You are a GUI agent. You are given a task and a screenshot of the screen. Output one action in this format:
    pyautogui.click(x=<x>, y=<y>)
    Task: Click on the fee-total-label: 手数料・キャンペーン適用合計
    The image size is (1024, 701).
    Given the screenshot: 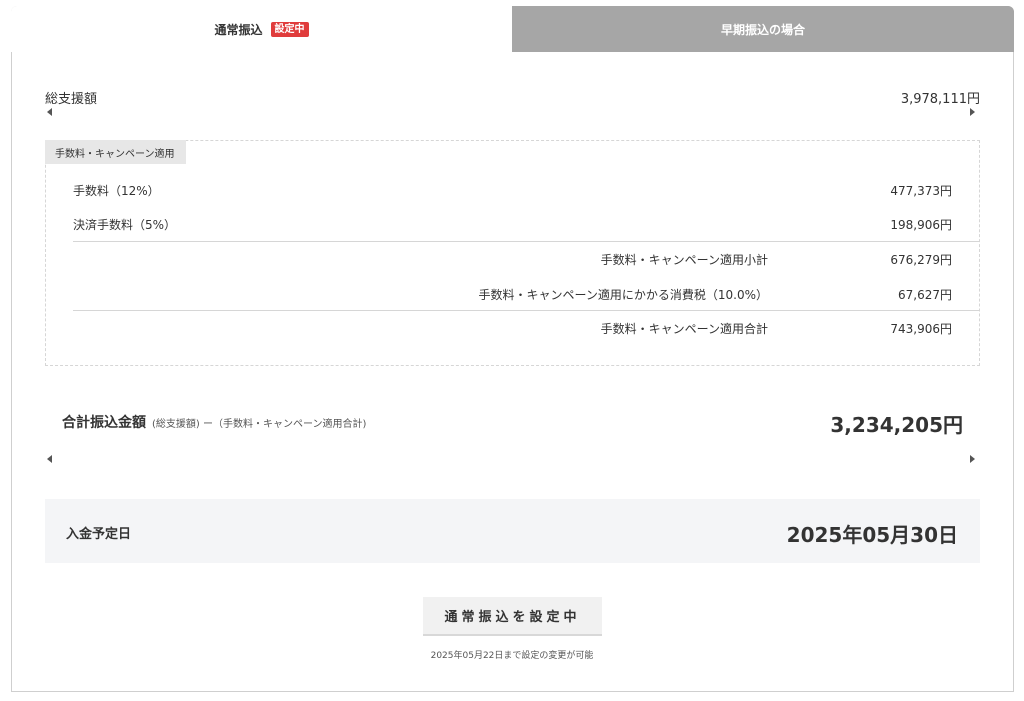 What is the action you would take?
    pyautogui.click(x=684, y=329)
    